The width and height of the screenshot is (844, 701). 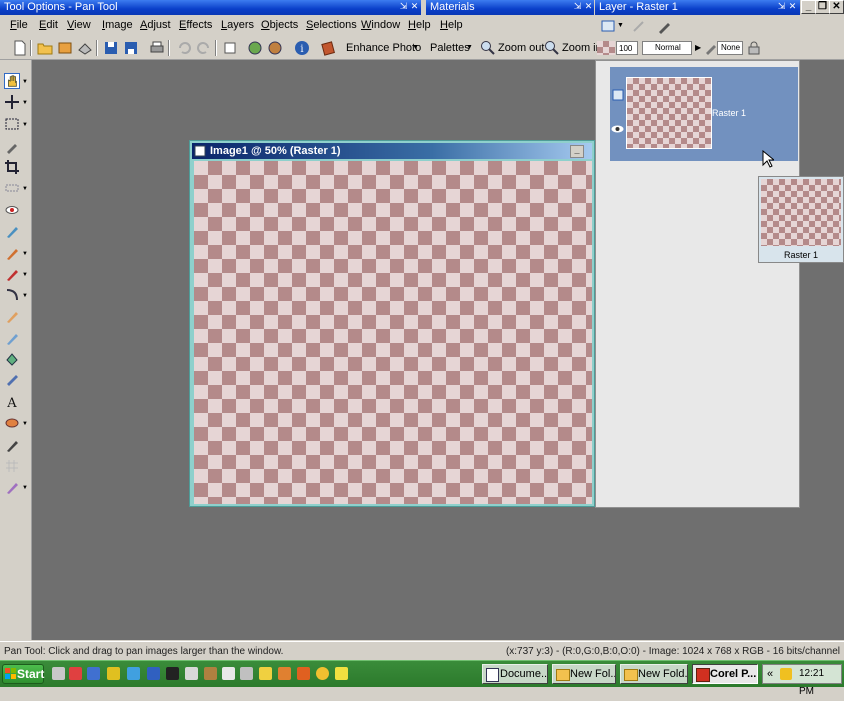 I want to click on zoom-out-button: Zoom out, so click(x=521, y=48).